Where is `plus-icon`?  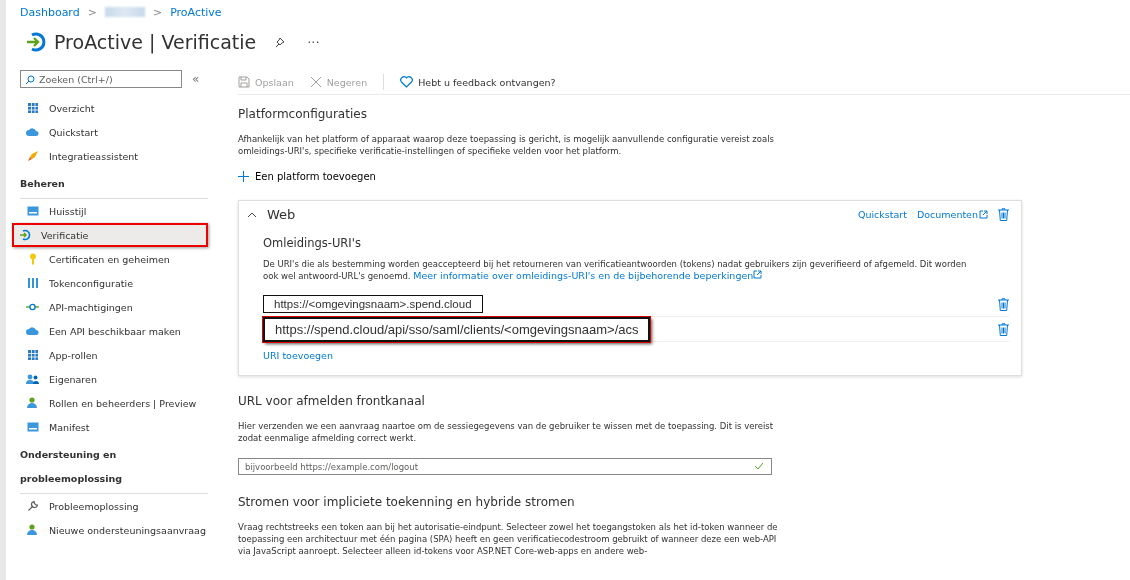
plus-icon is located at coordinates (243, 176).